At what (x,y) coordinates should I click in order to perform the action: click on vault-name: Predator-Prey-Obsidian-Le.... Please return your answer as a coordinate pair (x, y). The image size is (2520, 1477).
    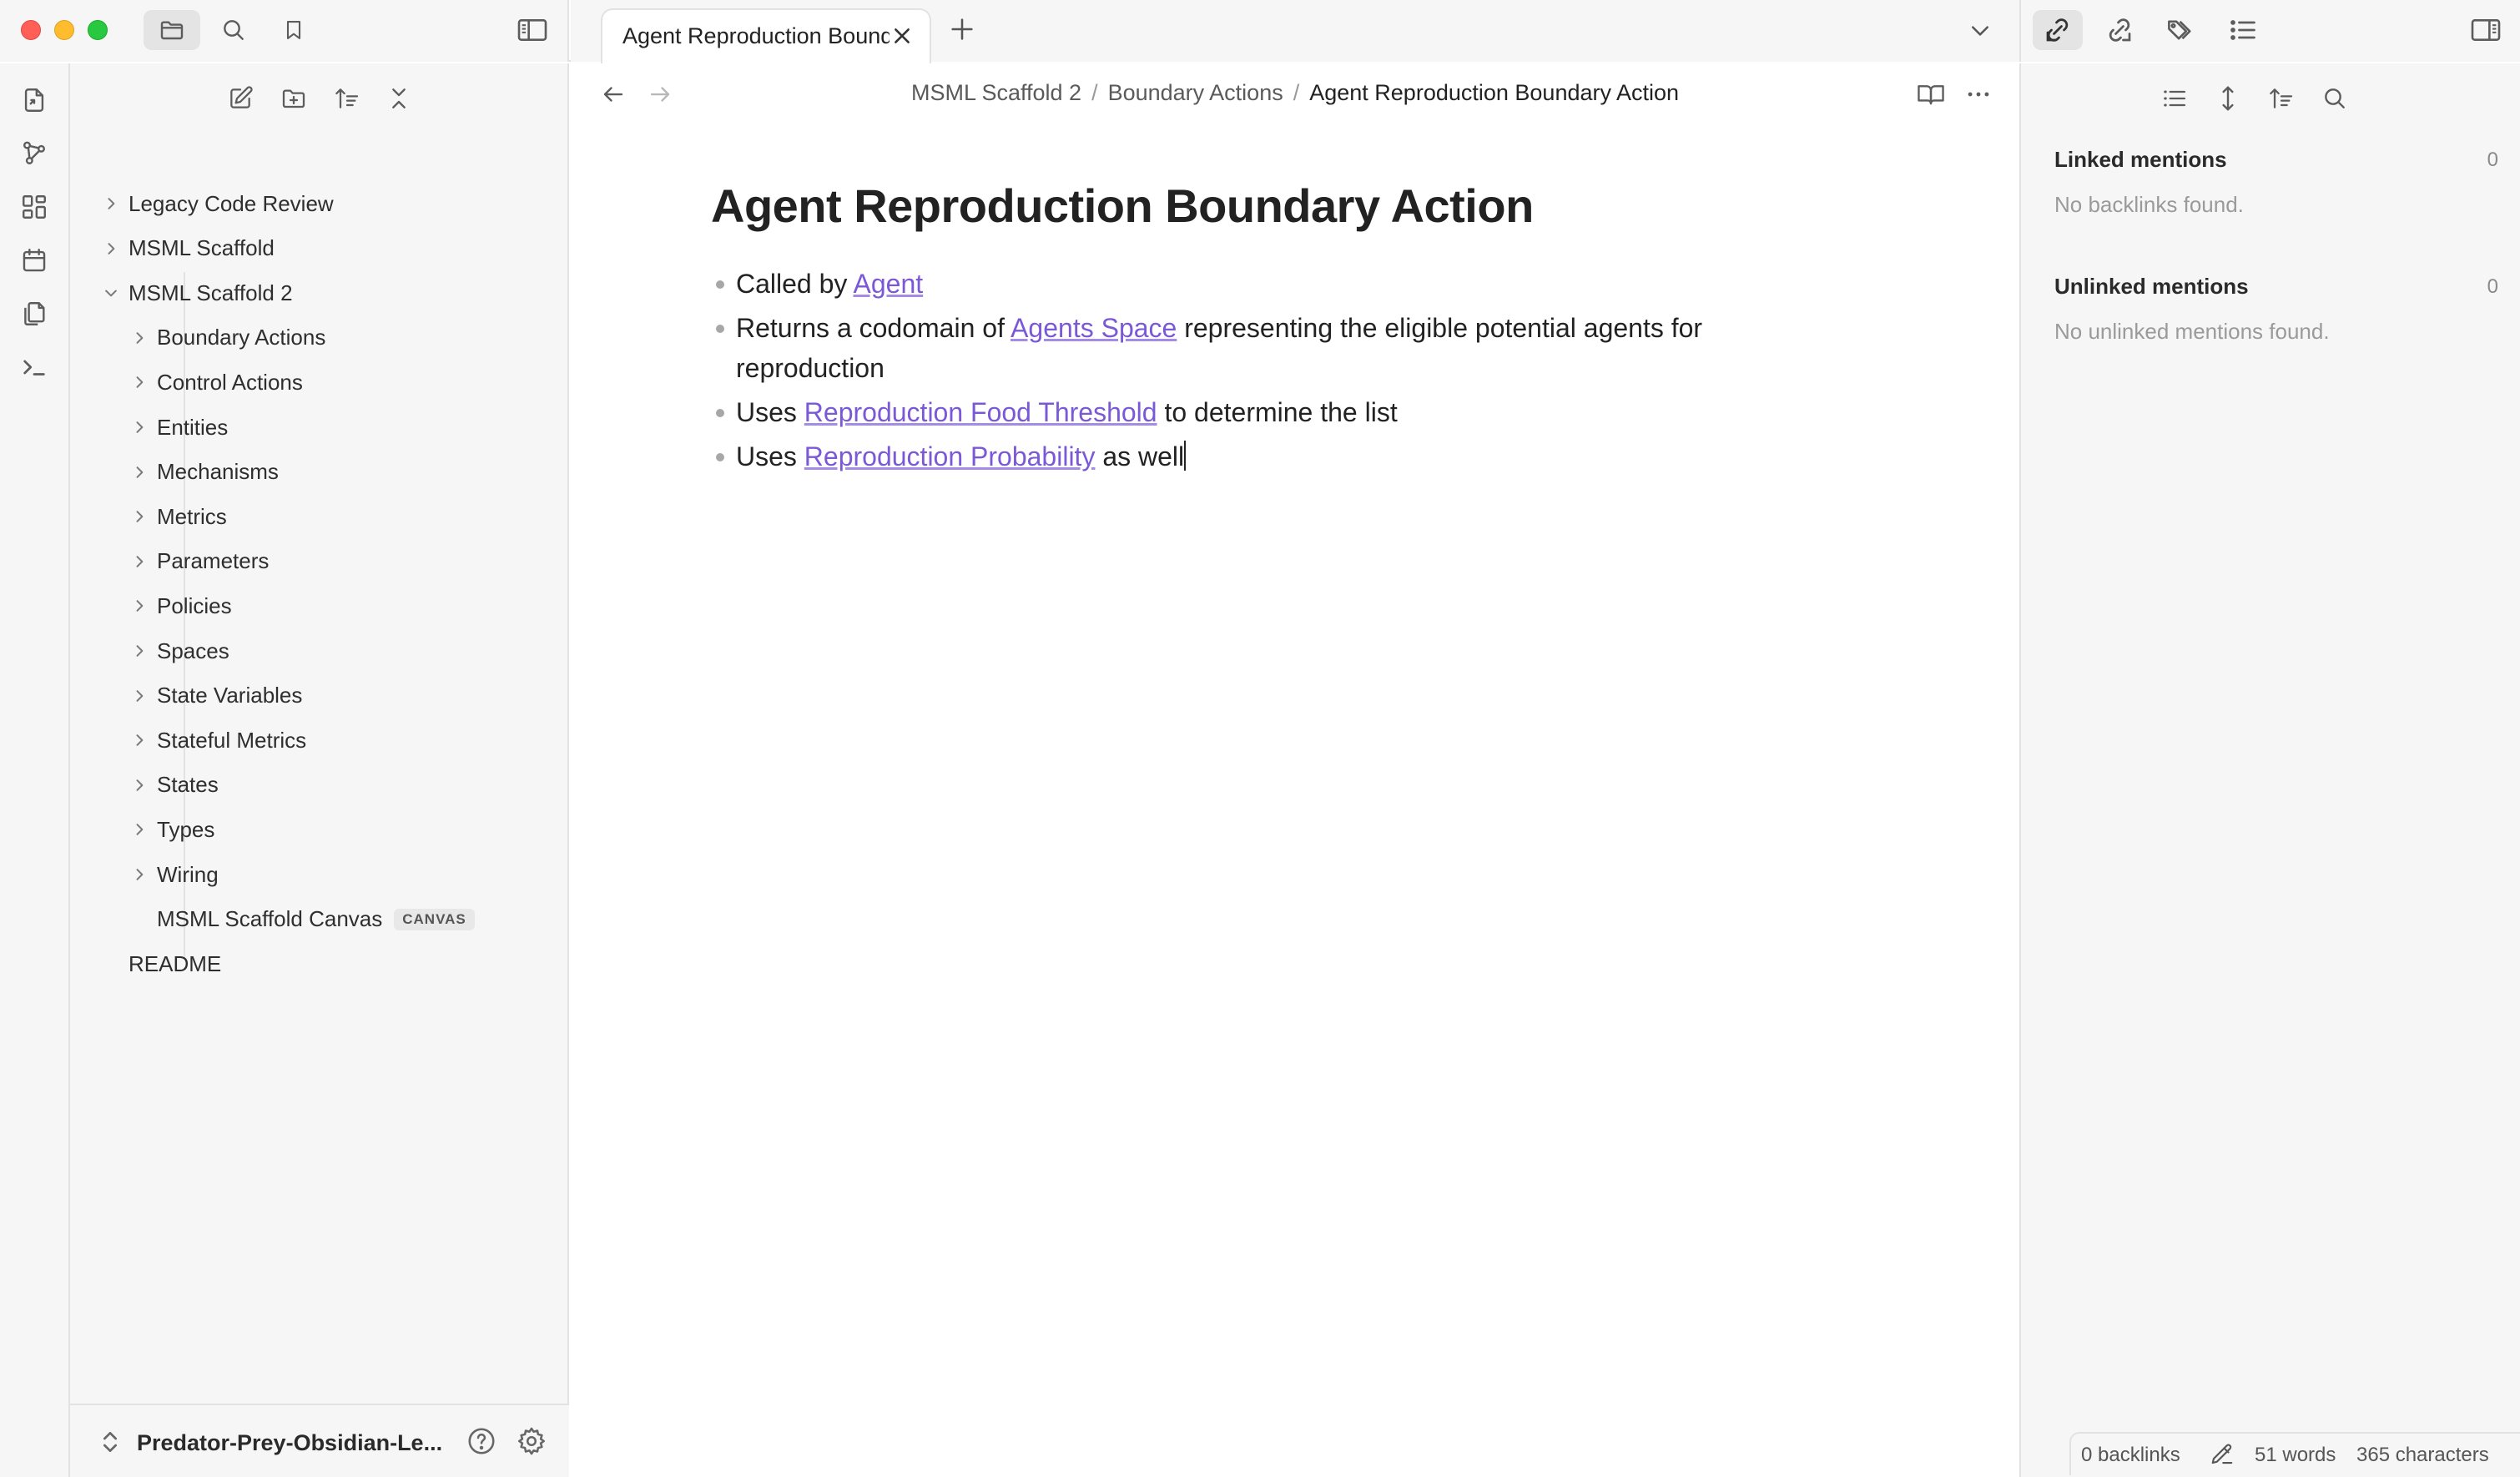
    Looking at the image, I should click on (289, 1443).